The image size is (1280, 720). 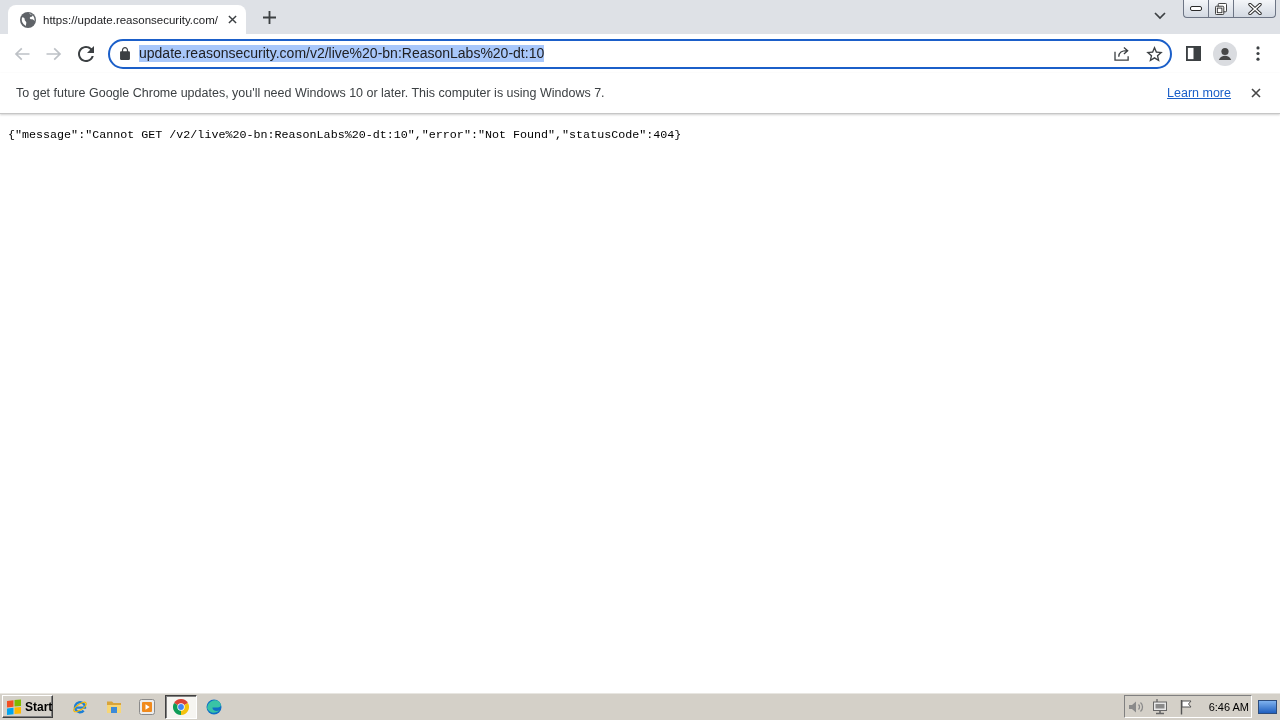 I want to click on taskbar-button, so click(x=180, y=706).